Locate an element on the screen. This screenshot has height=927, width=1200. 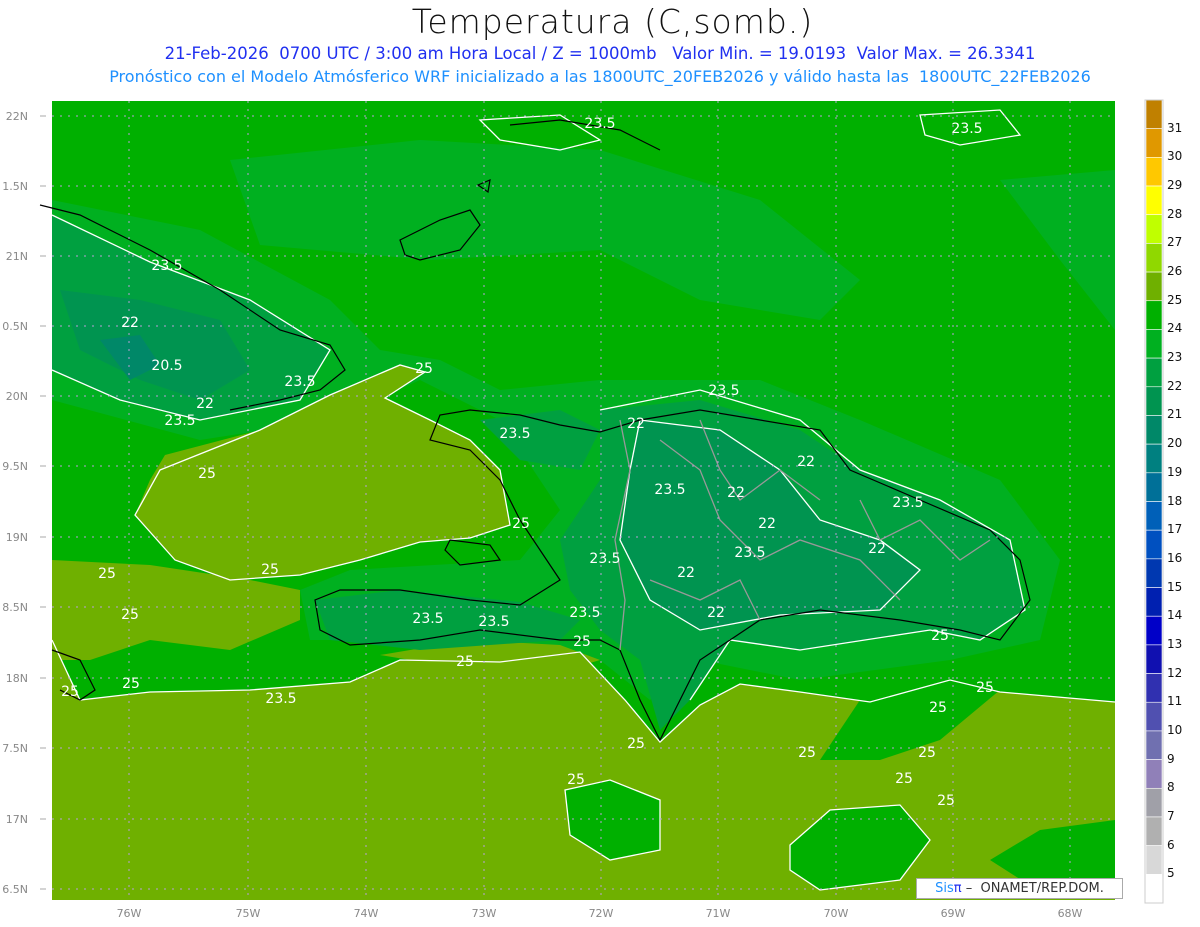
colorbar-label: 28 is located at coordinates (1175, 213).